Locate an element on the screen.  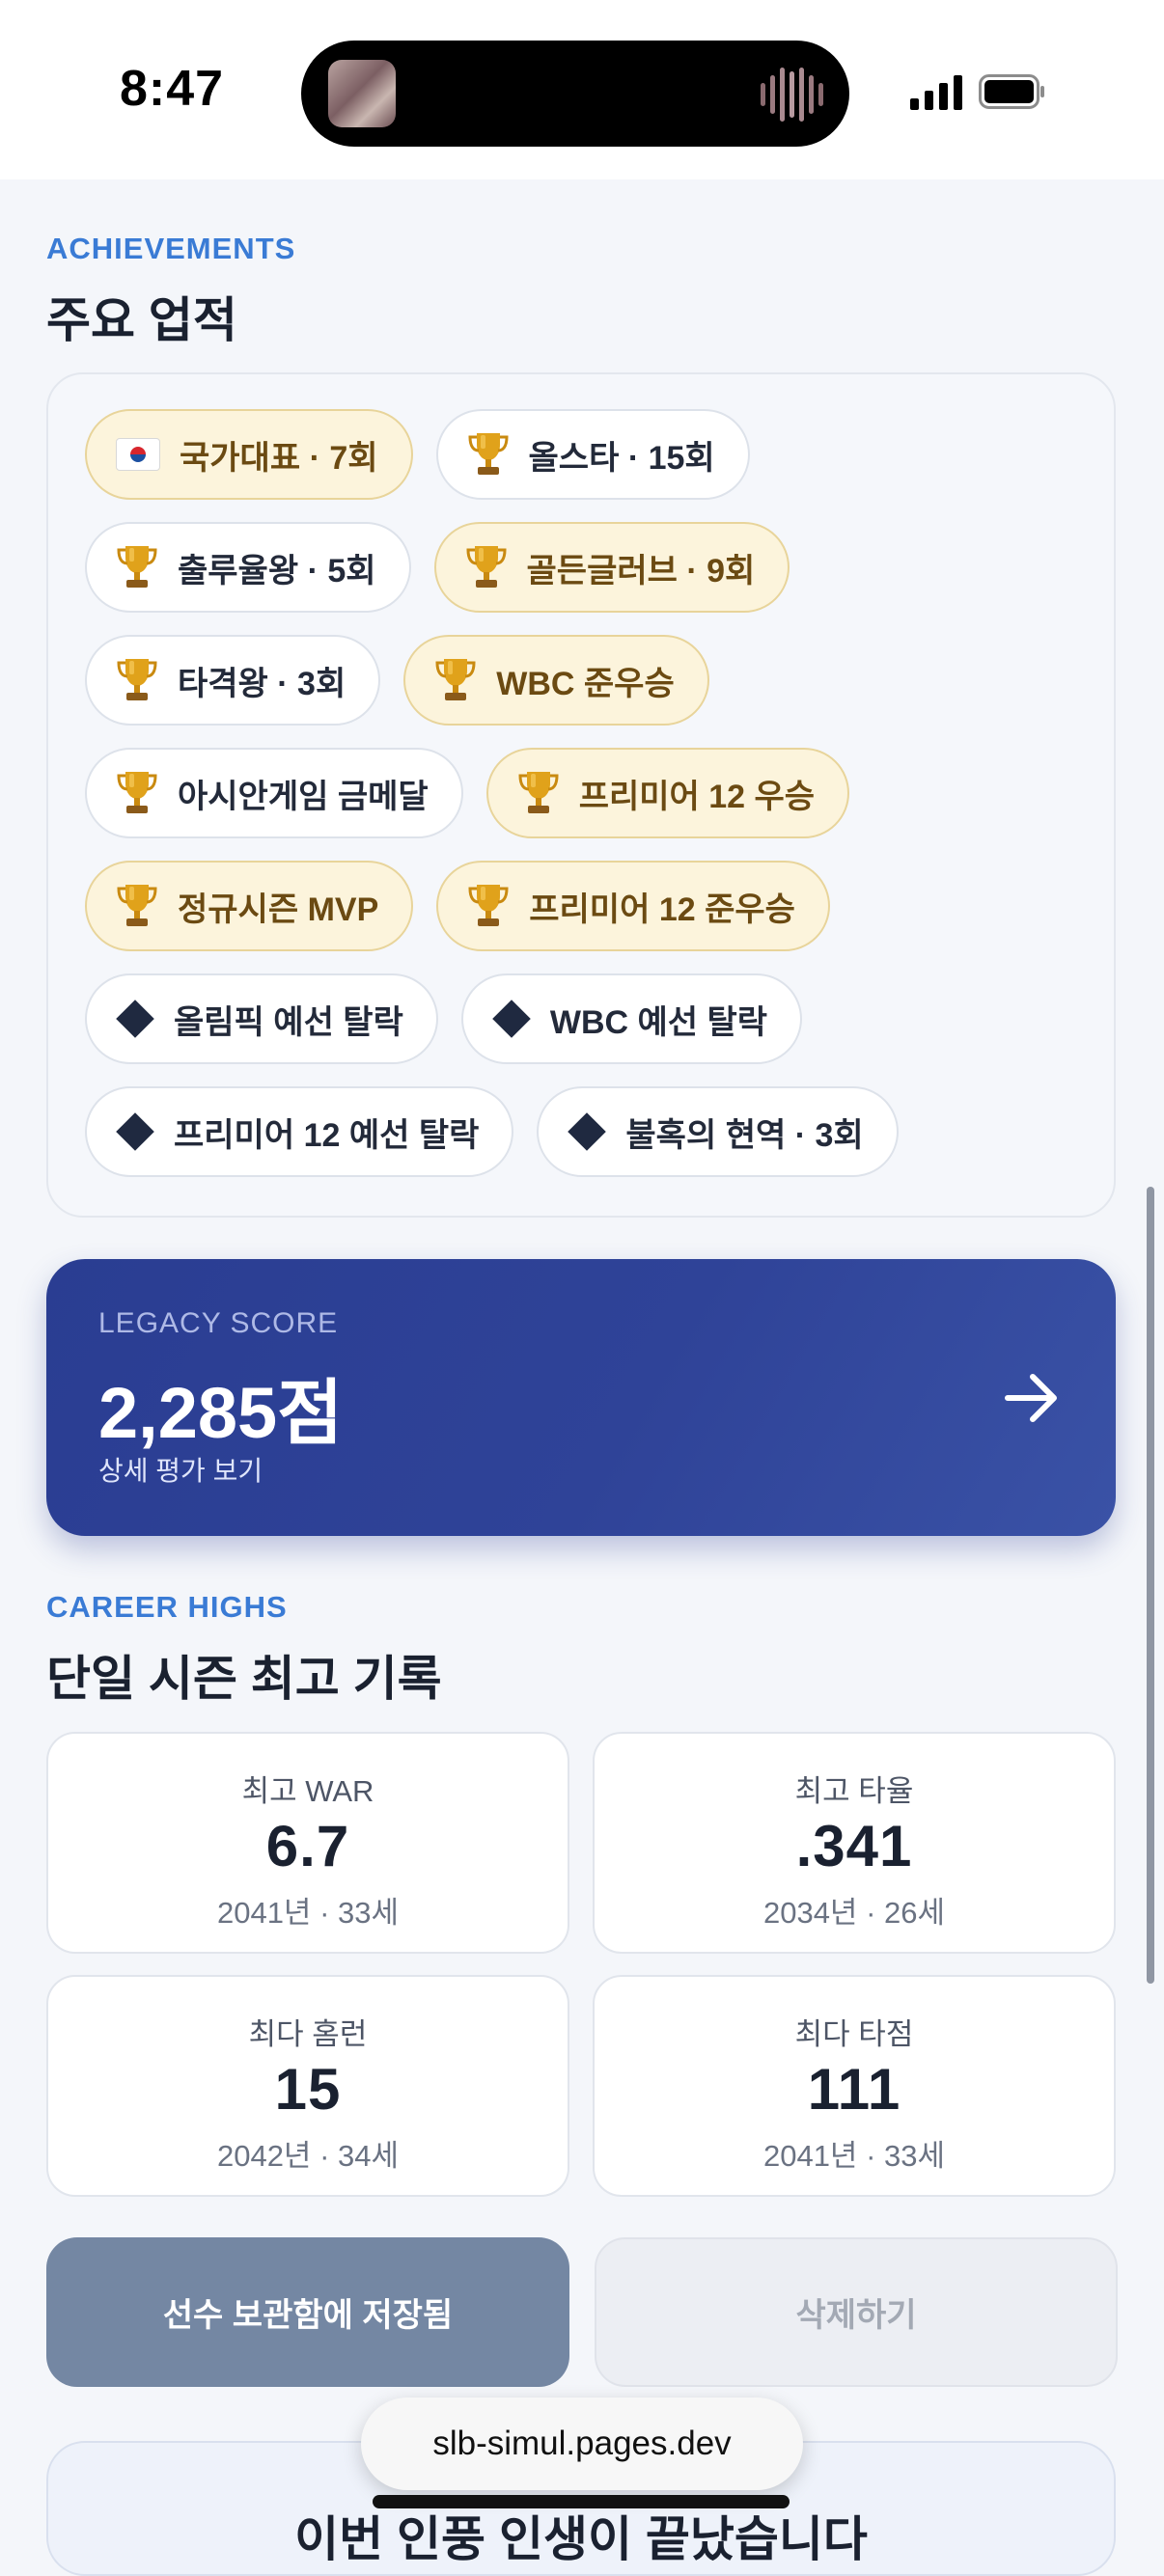
achievement-chip: 국가대표 · 7회 is located at coordinates (249, 455).